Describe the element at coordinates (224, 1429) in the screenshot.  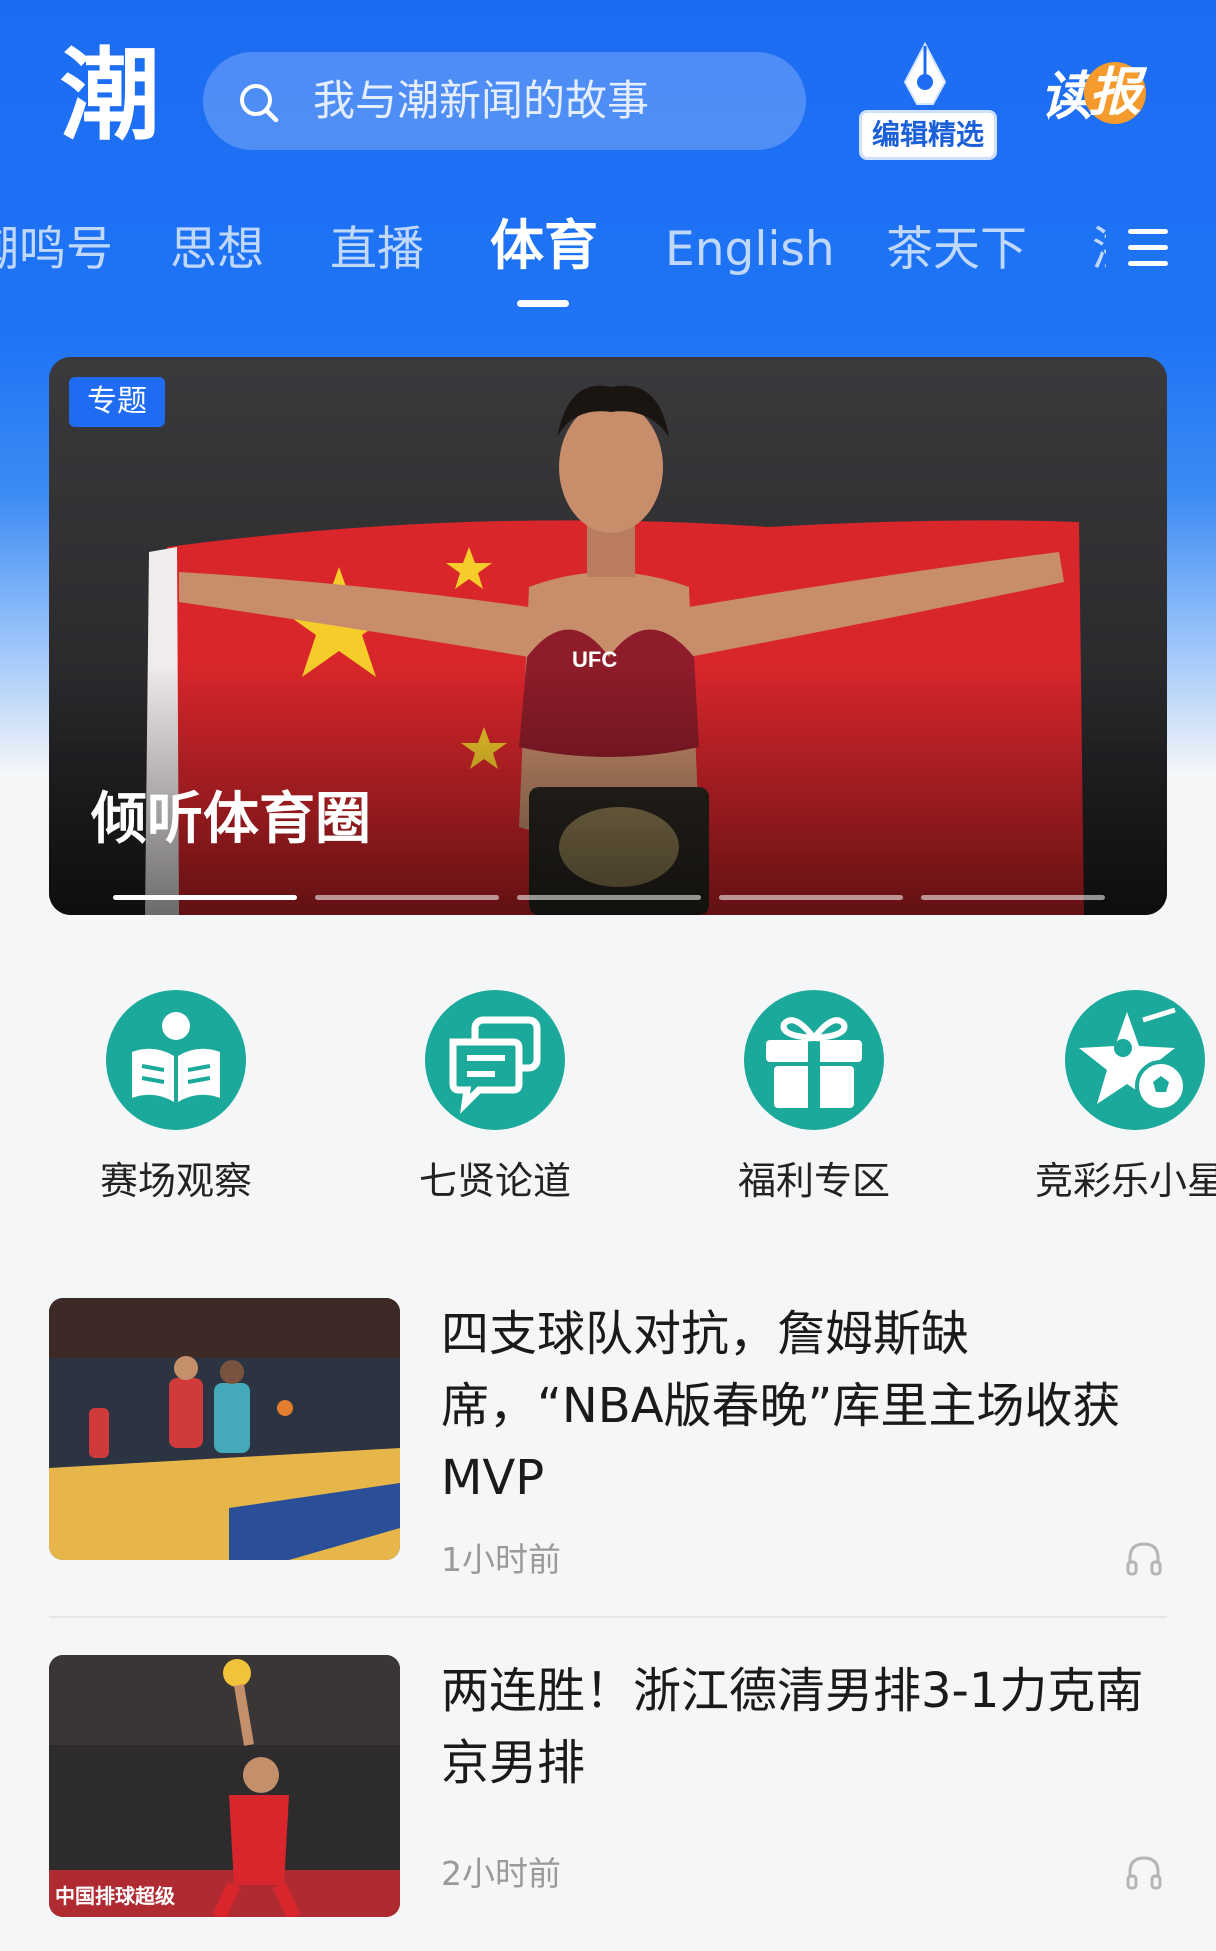
I see `news-thumbnail` at that location.